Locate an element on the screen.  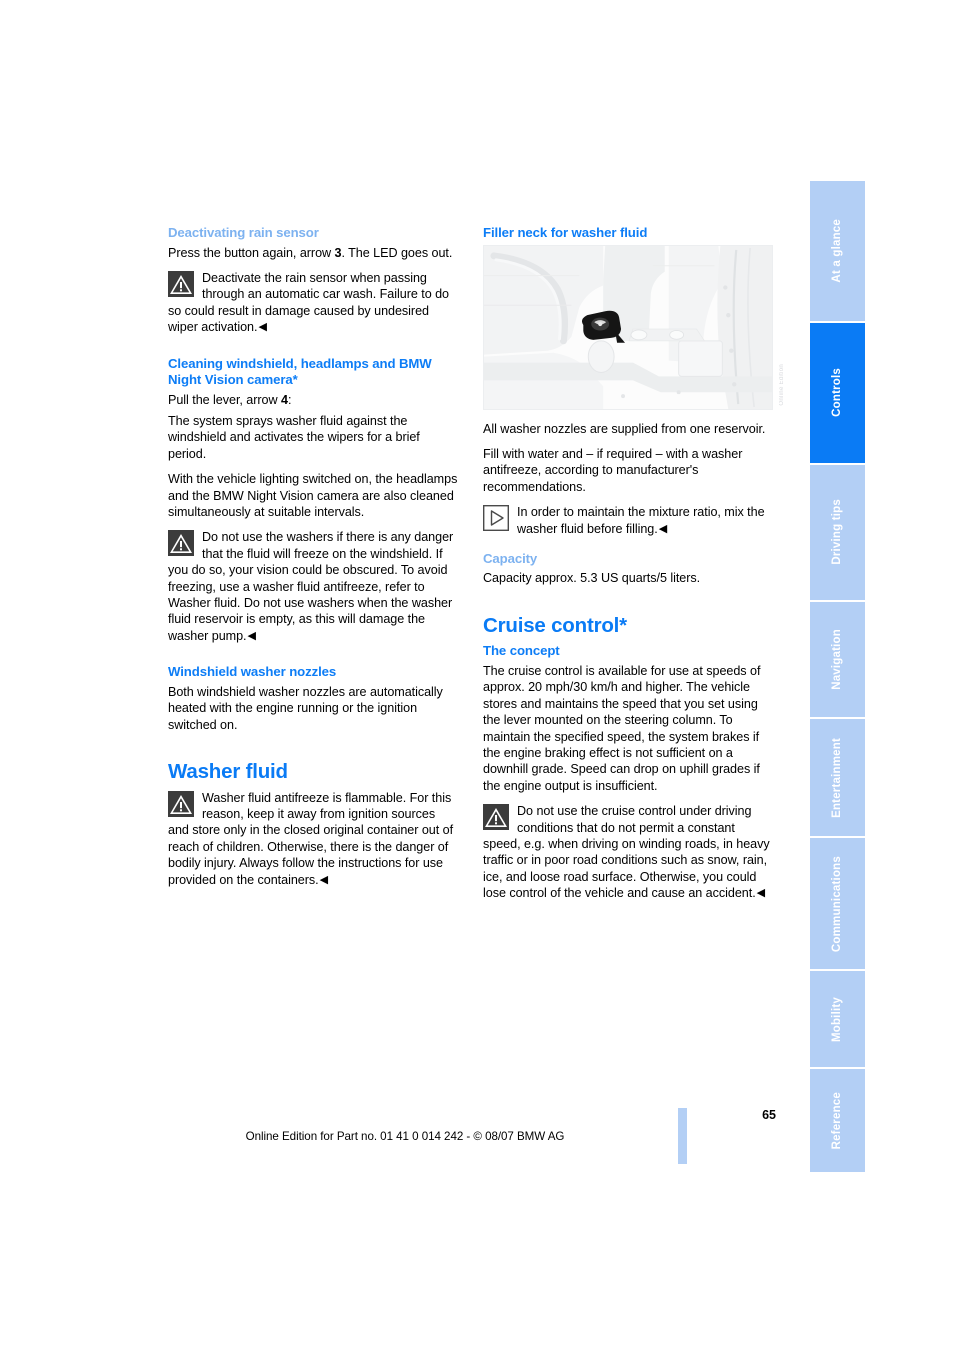
figure-washer-fluid-filler-neck: Online Edition is located at coordinates (634, 327).